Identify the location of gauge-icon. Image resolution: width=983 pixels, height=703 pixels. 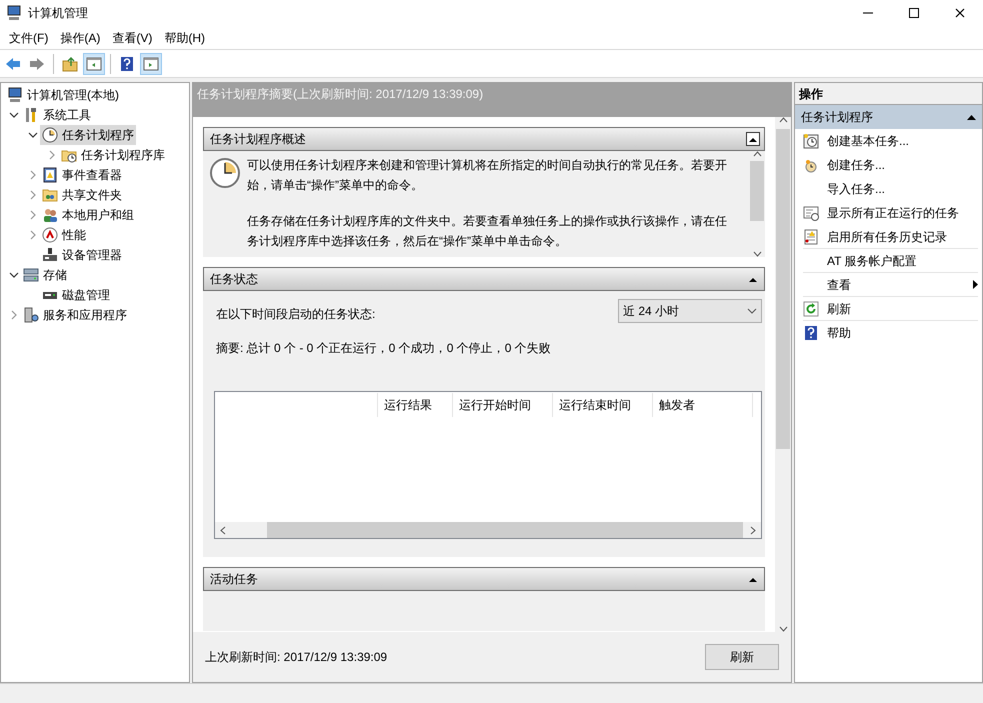
(50, 235).